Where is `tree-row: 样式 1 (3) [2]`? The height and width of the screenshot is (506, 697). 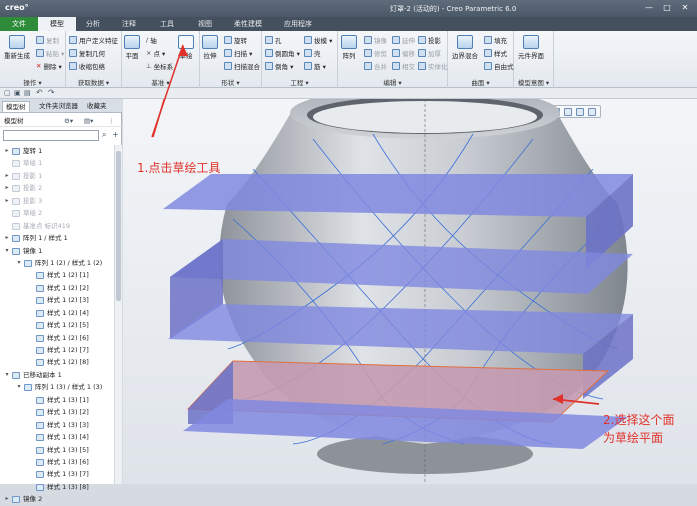
tree-row: 样式 1 (3) [2] is located at coordinates (57, 412).